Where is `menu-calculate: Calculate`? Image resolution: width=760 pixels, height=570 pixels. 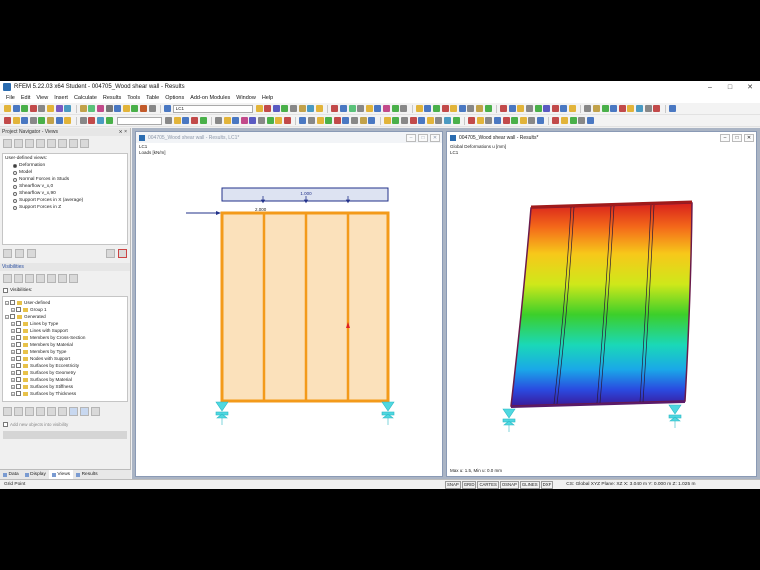
menu-calculate: Calculate is located at coordinates (85, 98).